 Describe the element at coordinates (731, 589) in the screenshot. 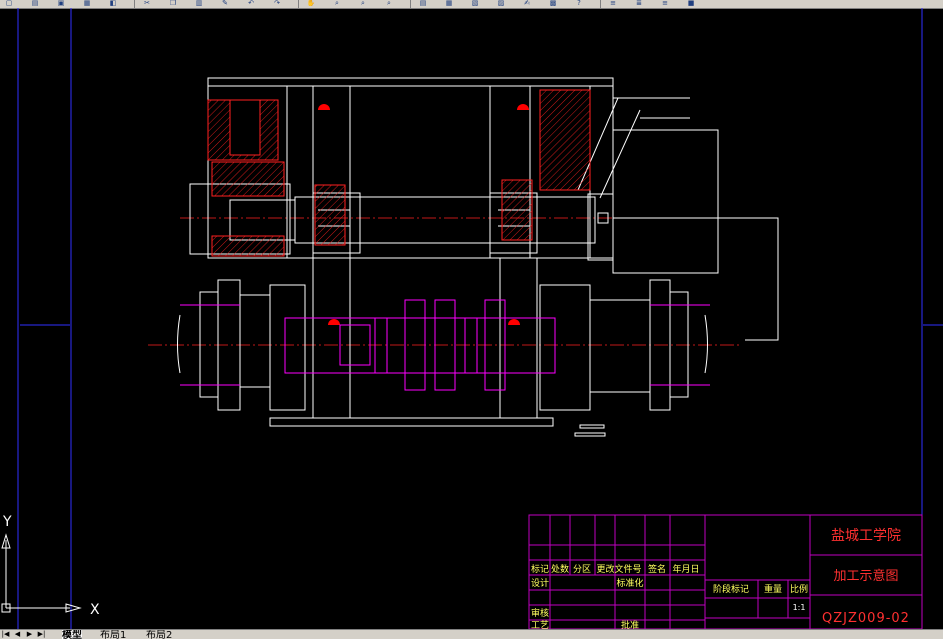

I see `hdr-stage-mark: 阶段标记` at that location.